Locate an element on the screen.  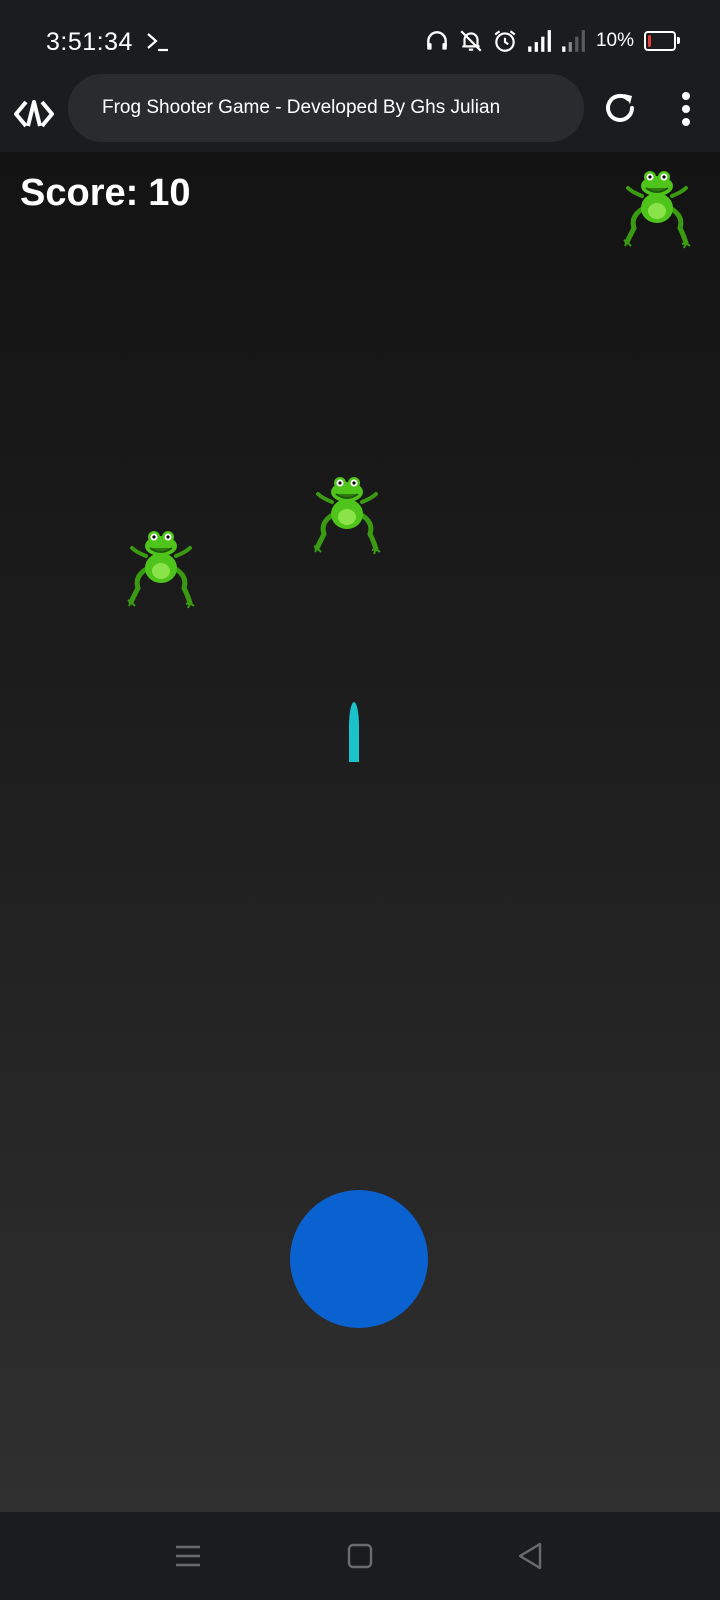
status-bar: 3:51:34 10% is located at coordinates (360, 40).